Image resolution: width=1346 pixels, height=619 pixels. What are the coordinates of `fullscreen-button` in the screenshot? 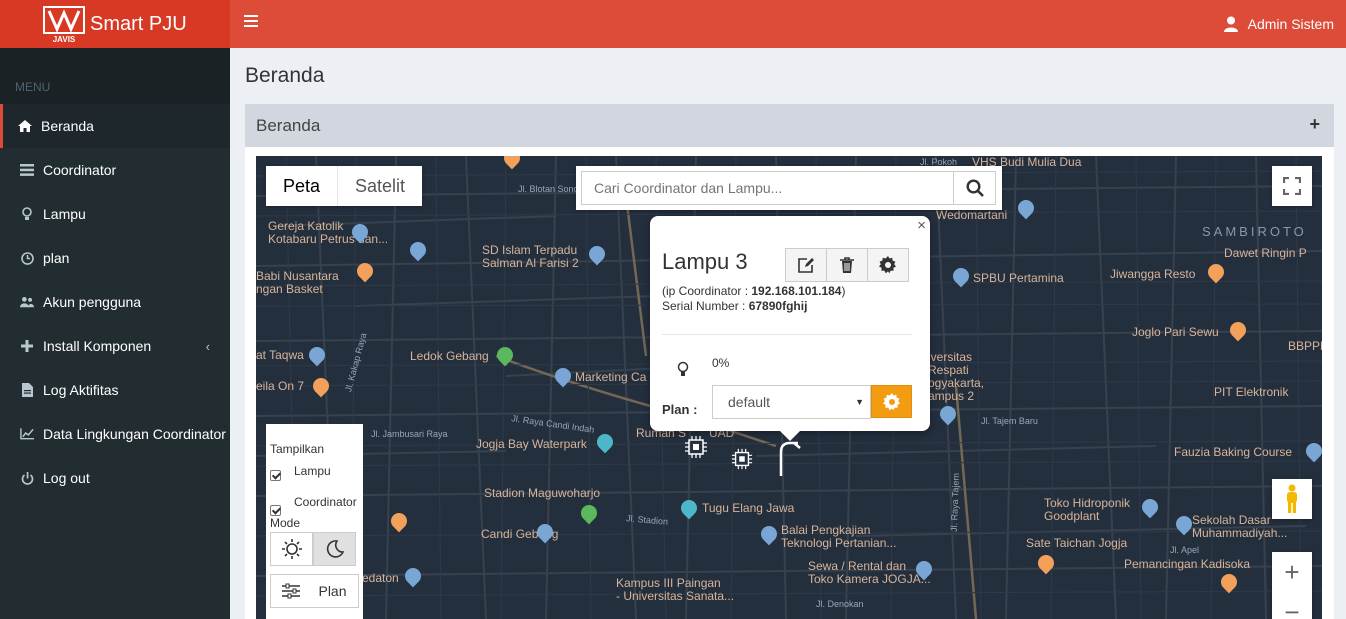 It's located at (1292, 186).